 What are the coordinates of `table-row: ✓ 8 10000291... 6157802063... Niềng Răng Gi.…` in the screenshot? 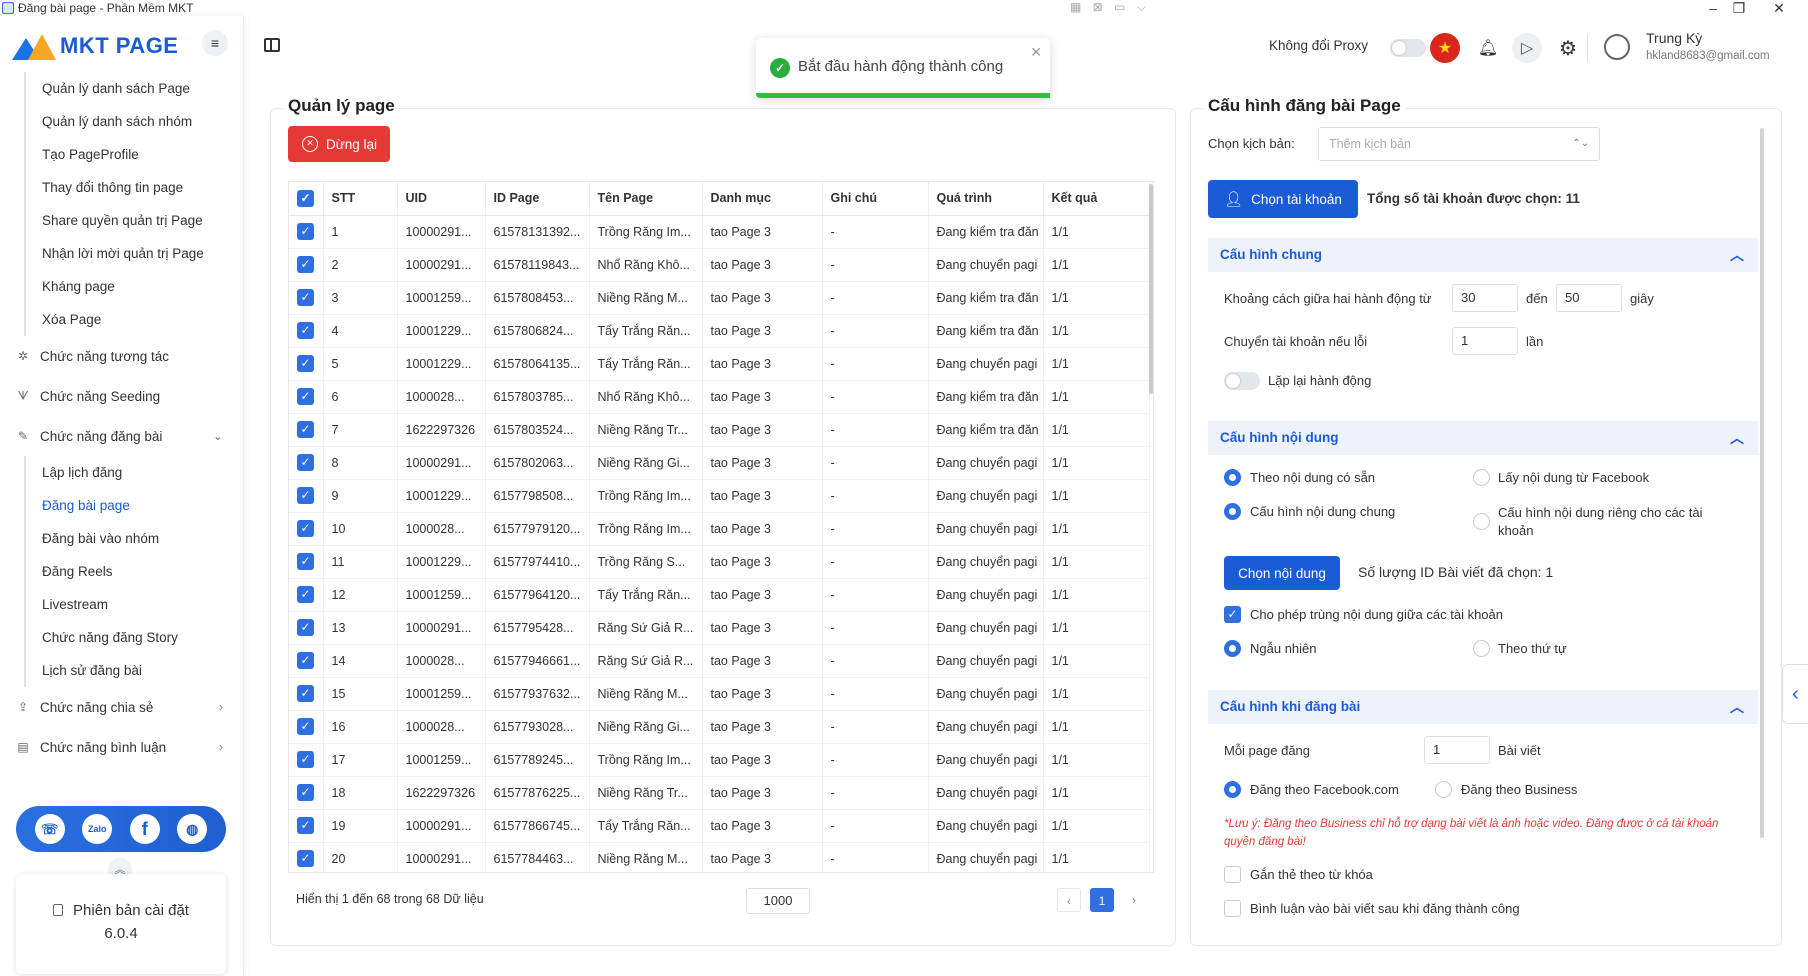 It's located at (719, 463).